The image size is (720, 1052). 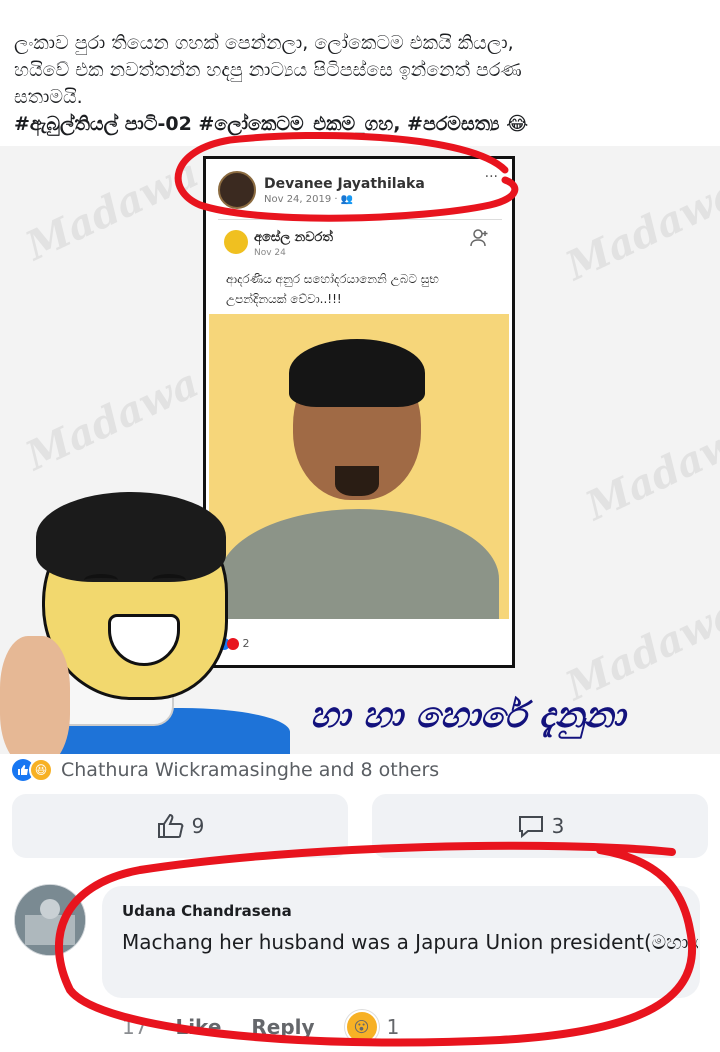 I want to click on thumbs-up-icon, so click(x=170, y=825).